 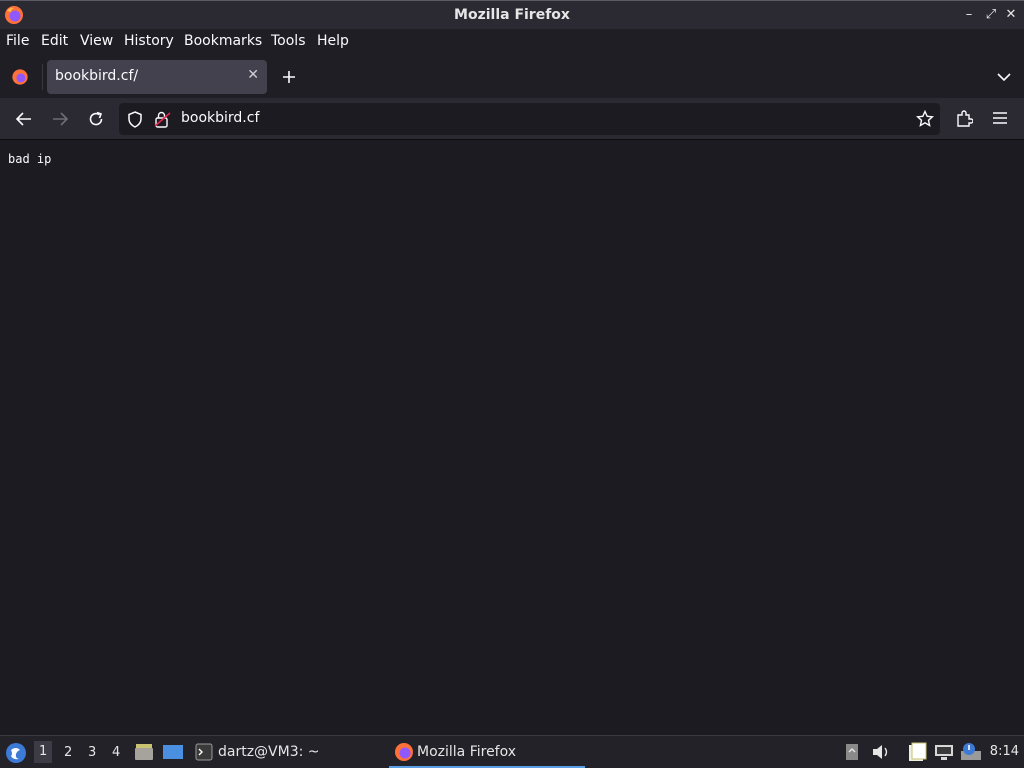 What do you see at coordinates (852, 752) in the screenshot?
I see `clipboard-tray-icon` at bounding box center [852, 752].